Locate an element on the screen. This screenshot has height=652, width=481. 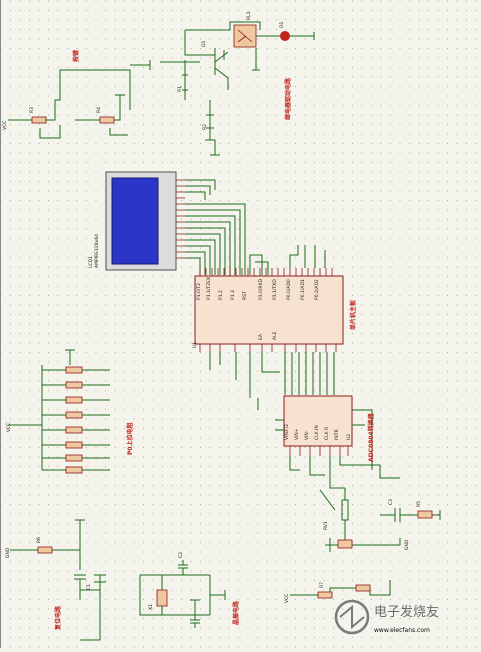
svg-text: P3.1/TXD is located at coordinates (275, 289).